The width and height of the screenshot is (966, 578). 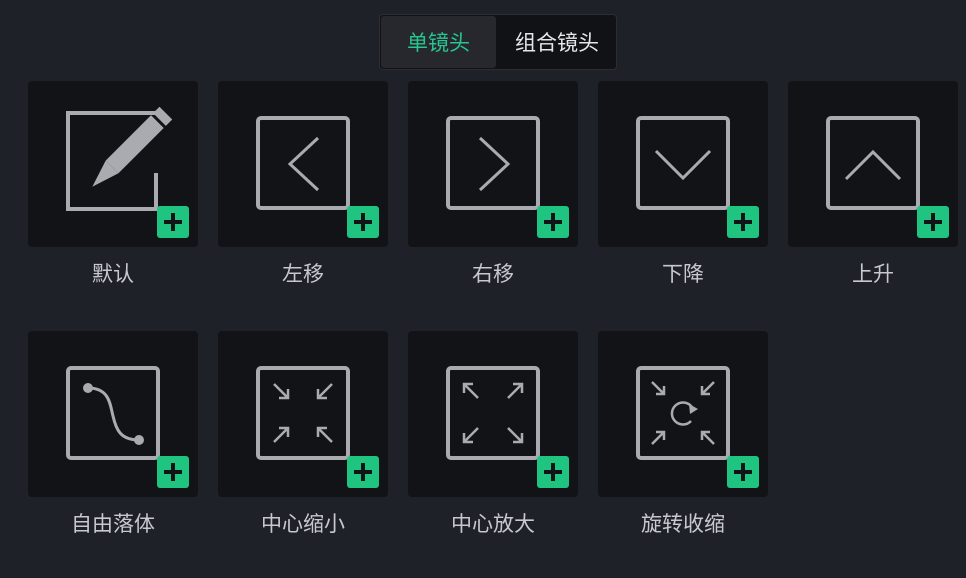 I want to click on preset-label: 自由落体, so click(x=113, y=524).